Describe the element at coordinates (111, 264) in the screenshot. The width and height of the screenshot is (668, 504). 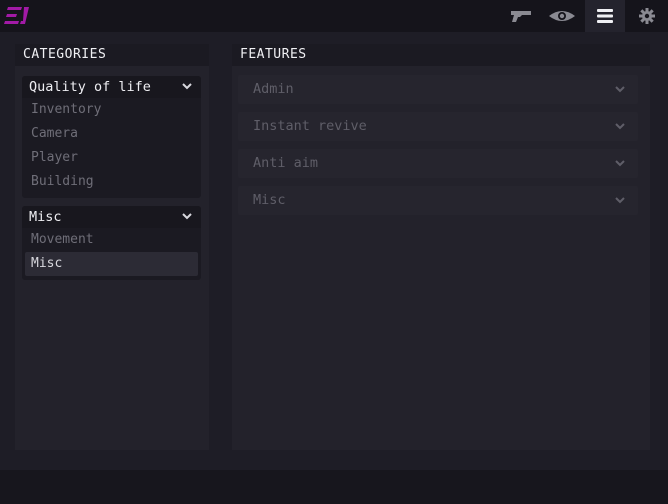
I see `category-item-misc: Misc` at that location.